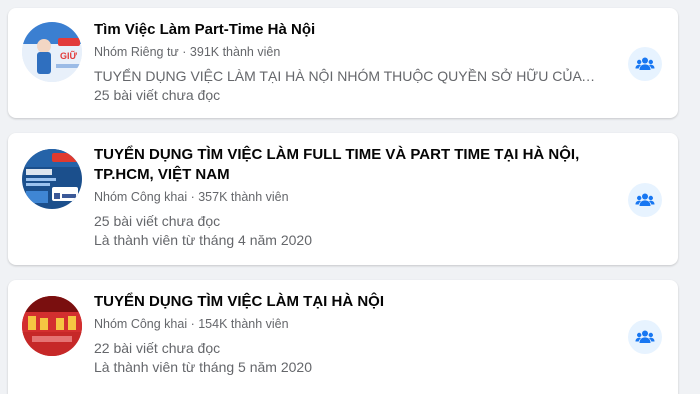 The width and height of the screenshot is (700, 394). I want to click on svg-text: GIỮ, so click(69, 56).